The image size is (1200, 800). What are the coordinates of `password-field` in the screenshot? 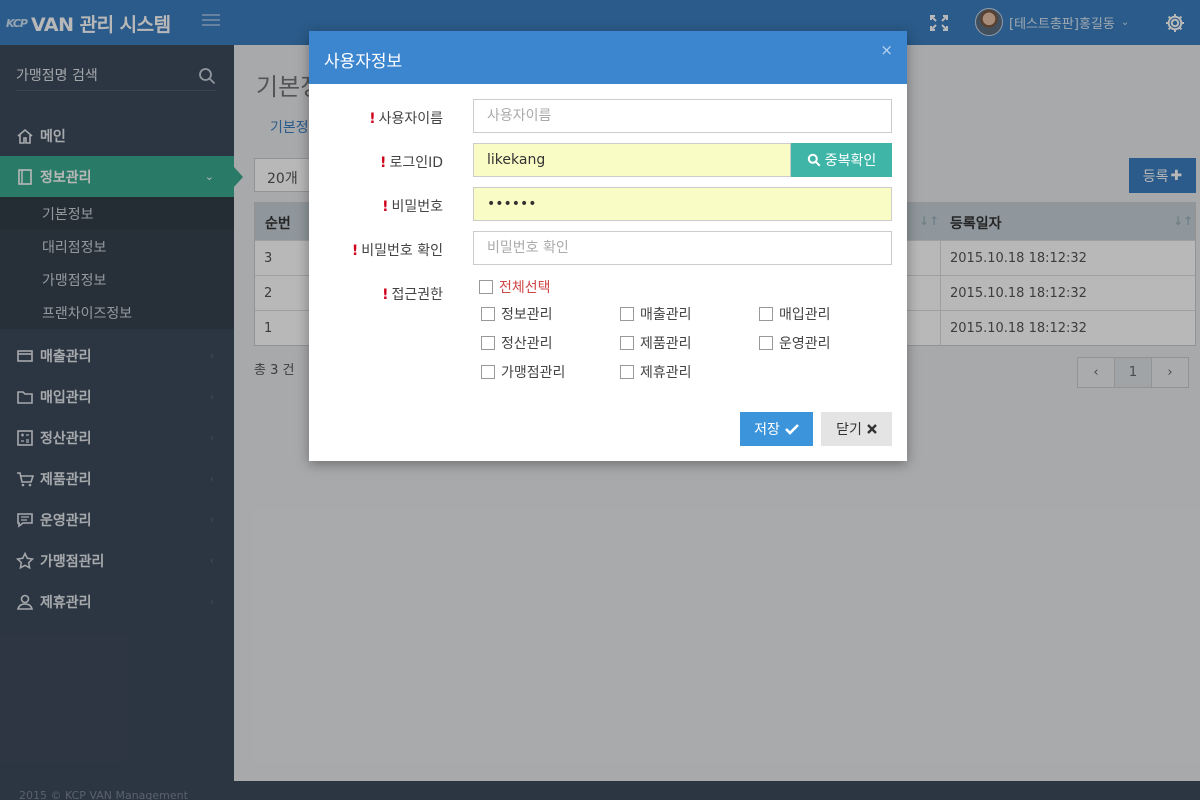 It's located at (682, 204).